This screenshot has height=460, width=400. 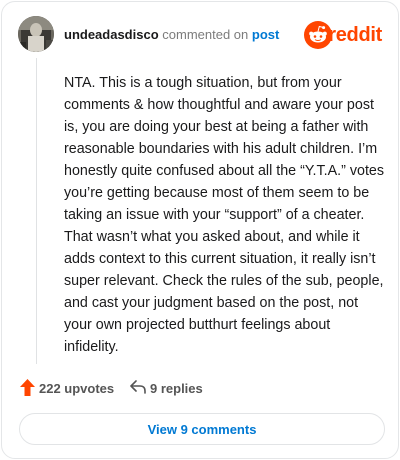 What do you see at coordinates (205, 34) in the screenshot?
I see `commented-on-label: commented on` at bounding box center [205, 34].